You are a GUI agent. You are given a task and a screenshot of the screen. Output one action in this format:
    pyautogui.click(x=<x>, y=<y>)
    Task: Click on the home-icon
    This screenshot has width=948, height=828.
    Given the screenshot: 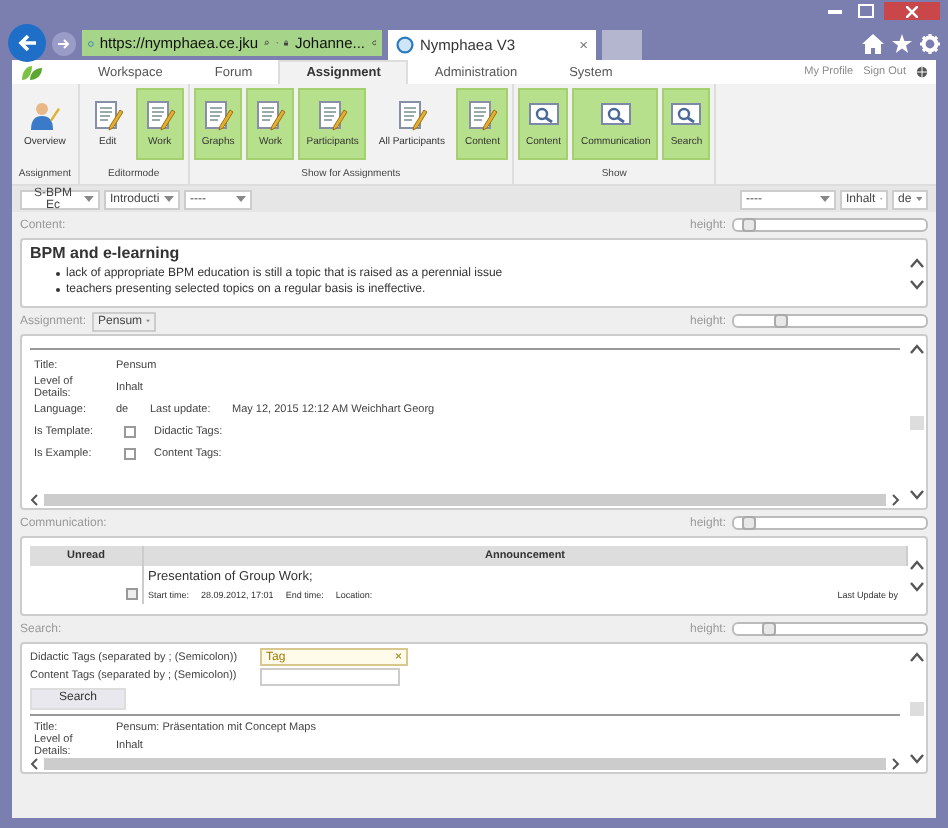 What is the action you would take?
    pyautogui.click(x=873, y=43)
    